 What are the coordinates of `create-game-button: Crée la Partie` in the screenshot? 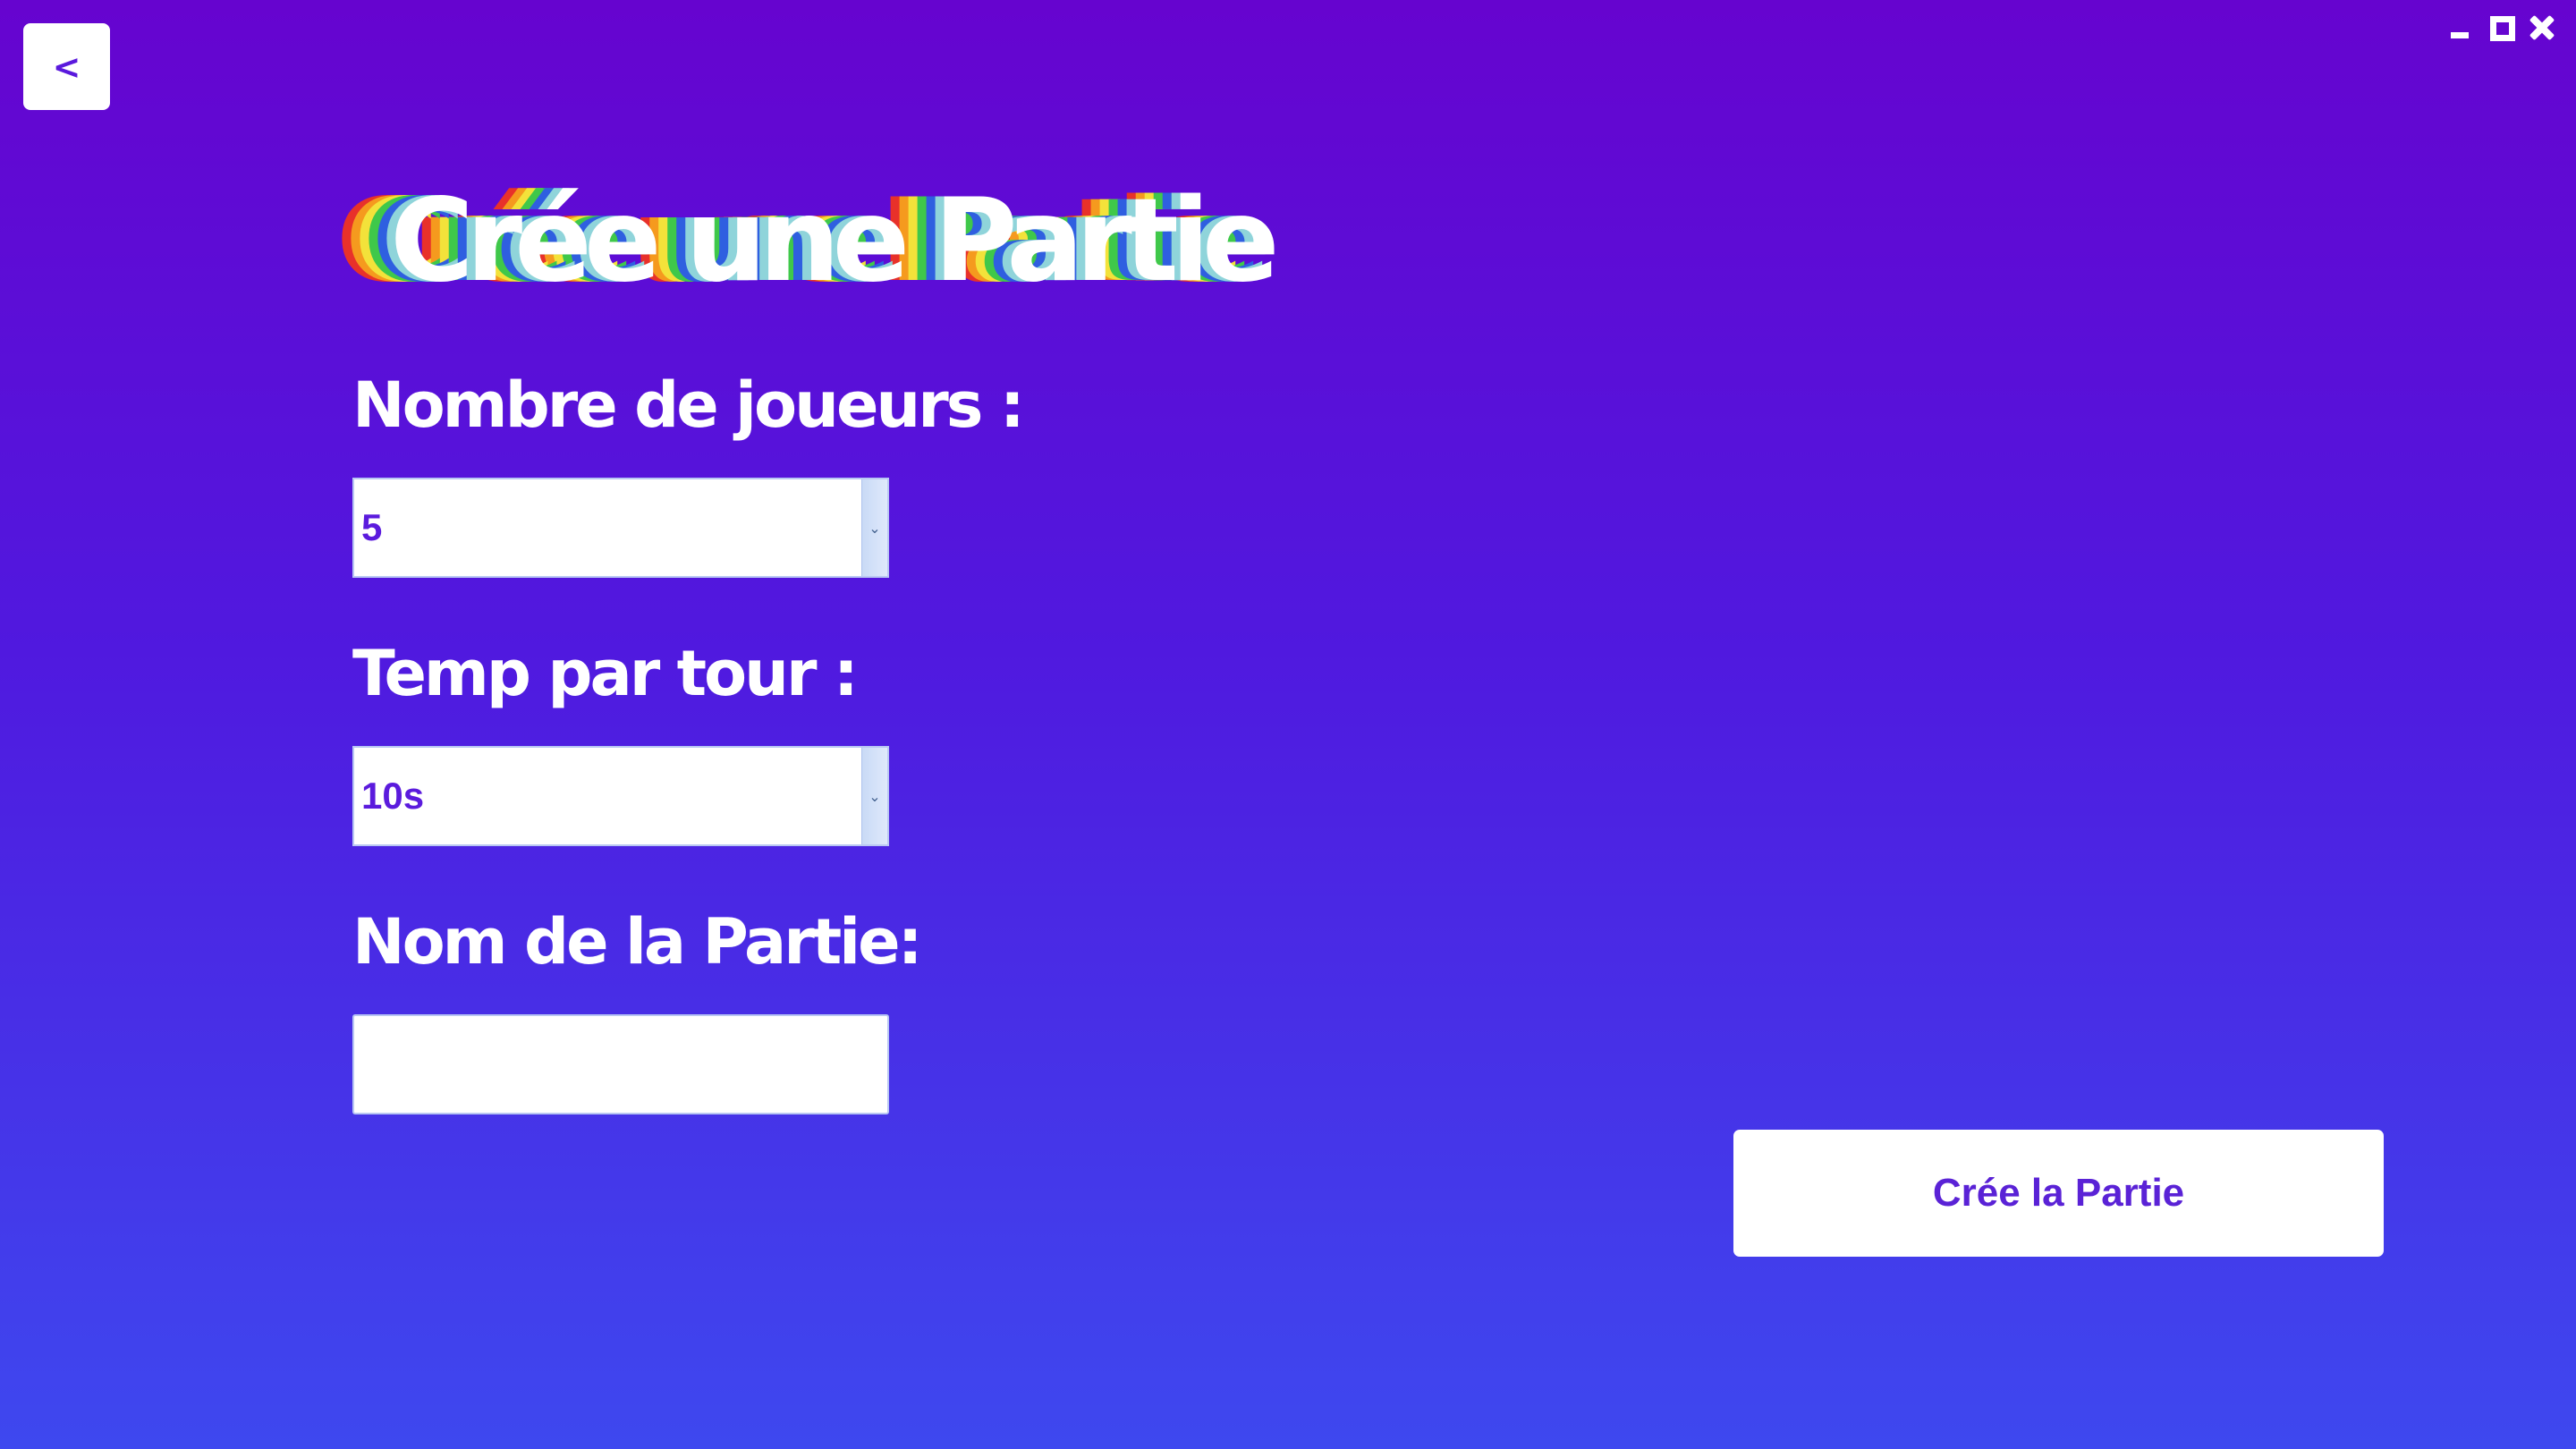 It's located at (2058, 1193).